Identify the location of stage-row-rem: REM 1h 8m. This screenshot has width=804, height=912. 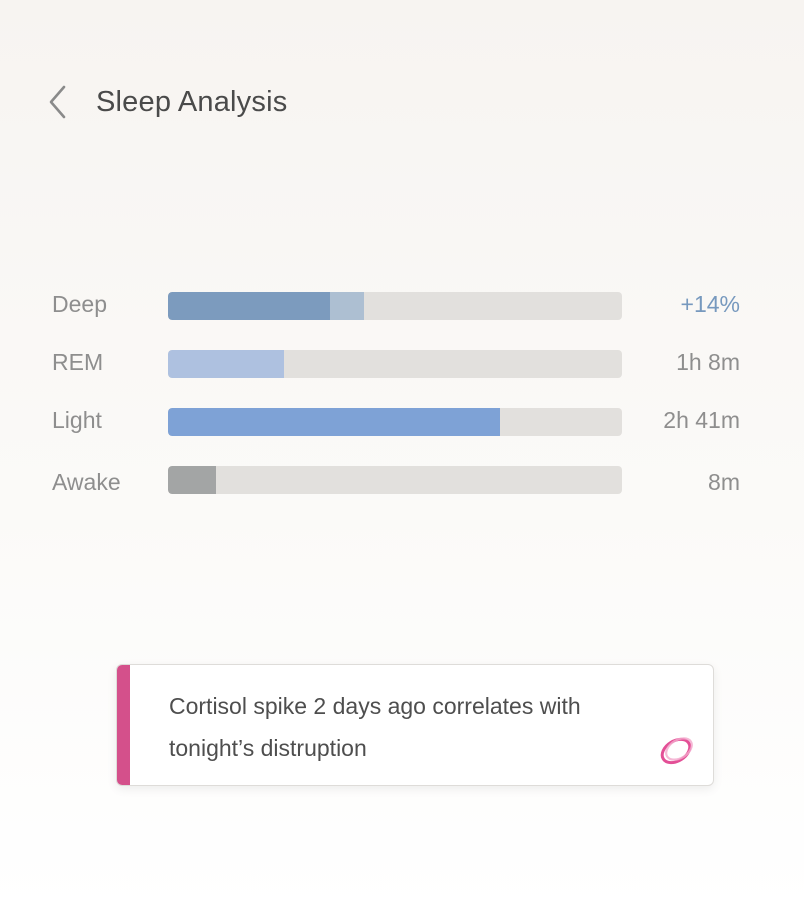
(397, 373).